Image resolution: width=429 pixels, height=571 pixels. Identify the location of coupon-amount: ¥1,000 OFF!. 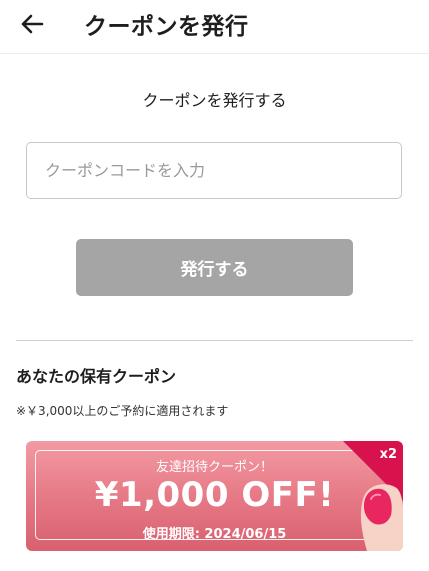
(214, 495).